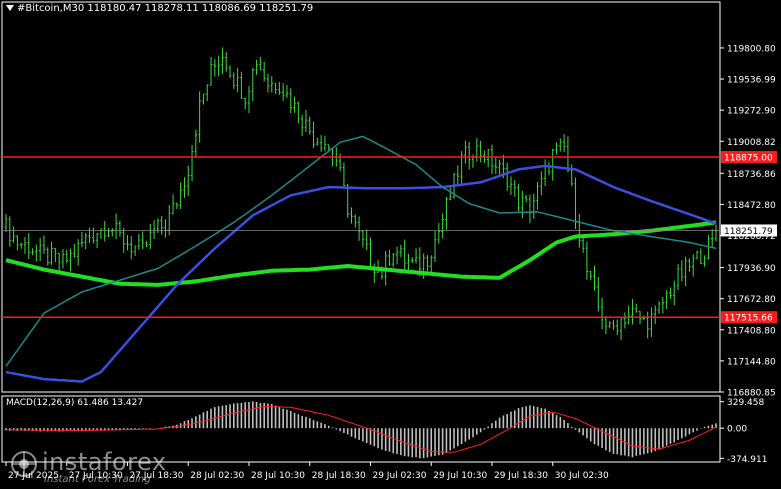 The width and height of the screenshot is (781, 489). What do you see at coordinates (751, 49) in the screenshot?
I see `y-tick-label: 119800.80` at bounding box center [751, 49].